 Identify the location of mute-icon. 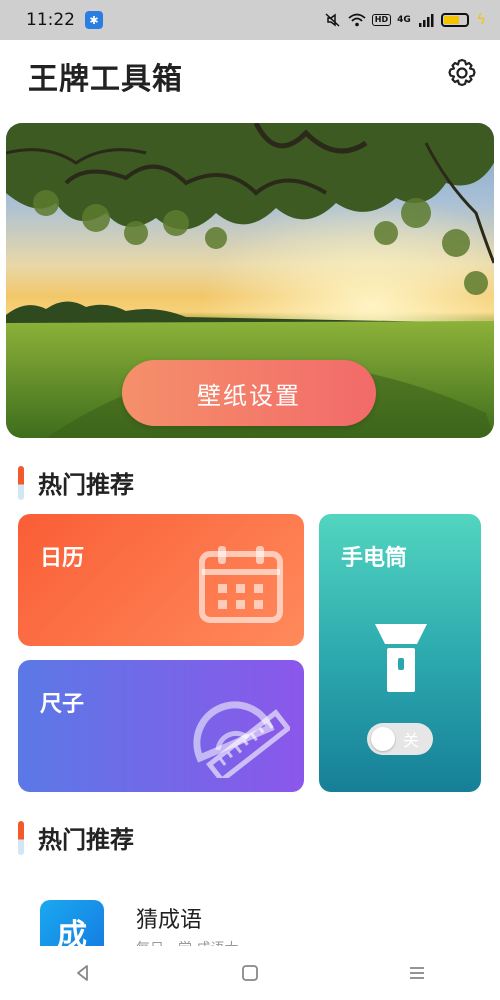
(333, 20).